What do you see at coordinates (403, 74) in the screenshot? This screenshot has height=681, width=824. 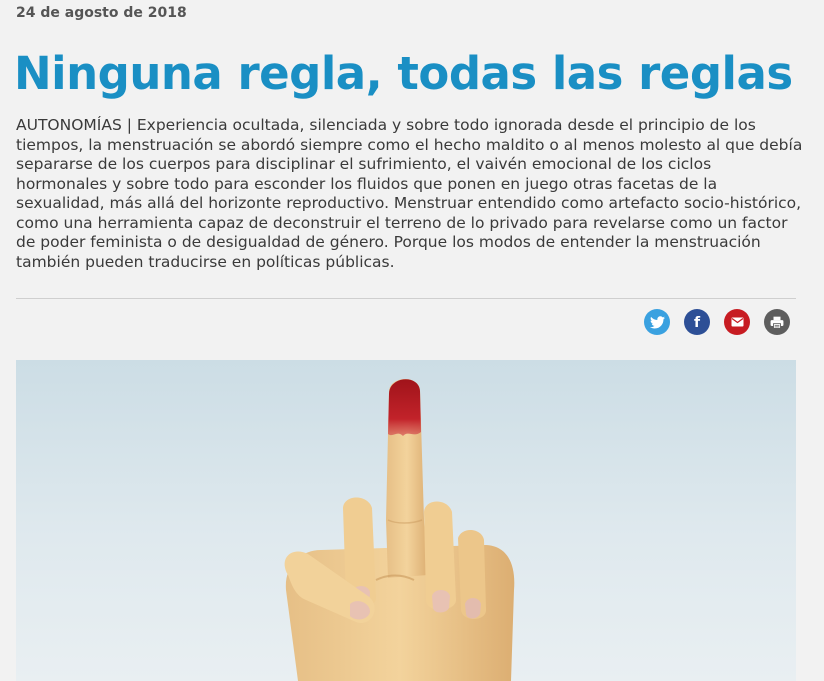 I see `article-title: Ninguna regla, todas las reglas` at bounding box center [403, 74].